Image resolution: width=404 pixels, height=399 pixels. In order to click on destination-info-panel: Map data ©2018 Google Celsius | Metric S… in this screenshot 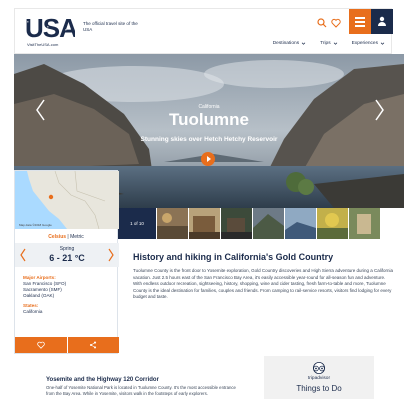, I will do `click(66, 262)`.